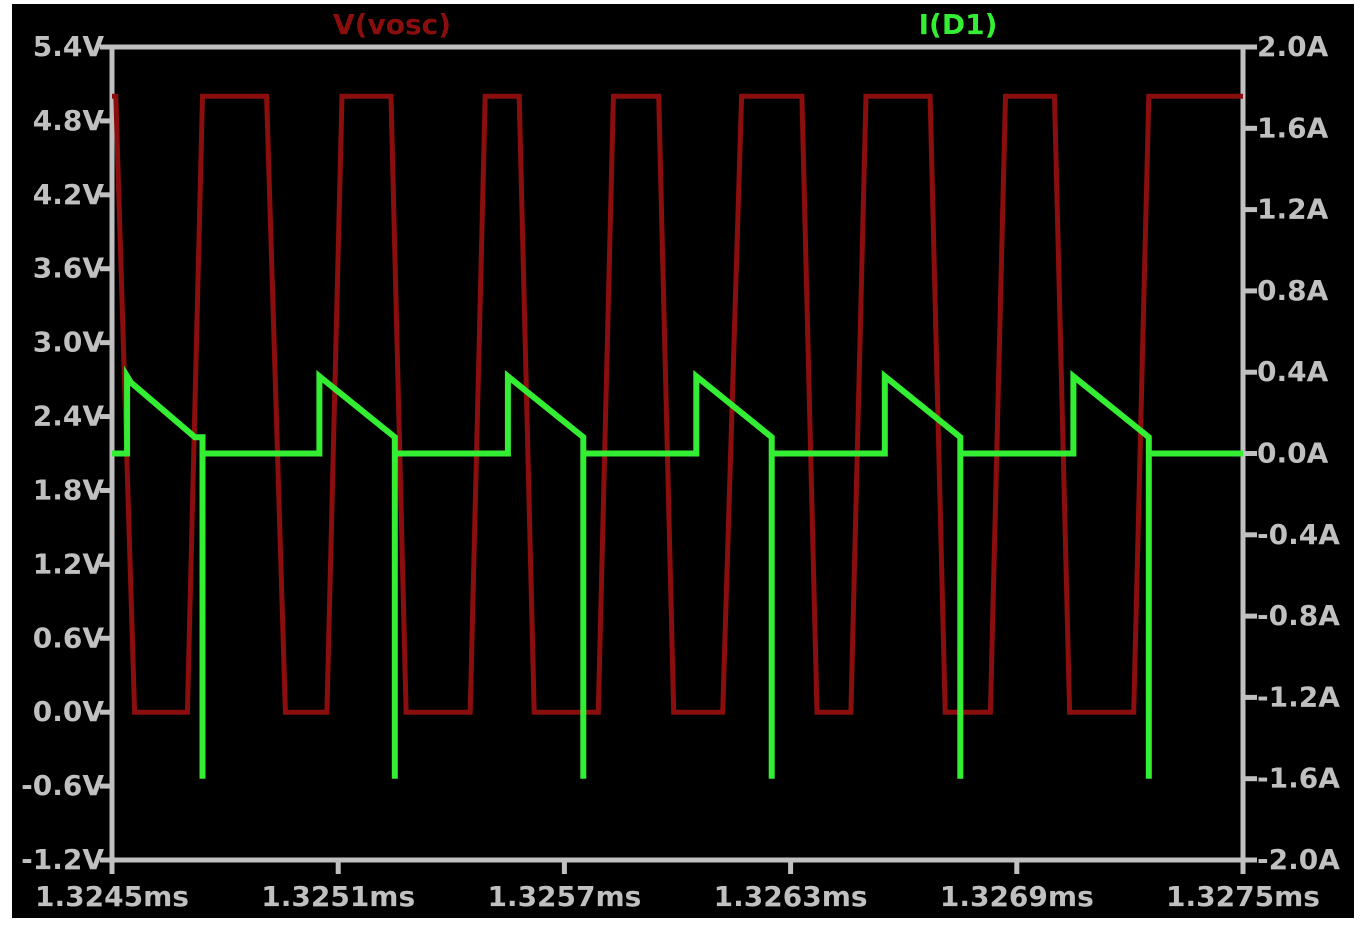 This screenshot has height=929, width=1366. Describe the element at coordinates (69, 194) in the screenshot. I see `left-axis-tick-label: 4.2V` at that location.